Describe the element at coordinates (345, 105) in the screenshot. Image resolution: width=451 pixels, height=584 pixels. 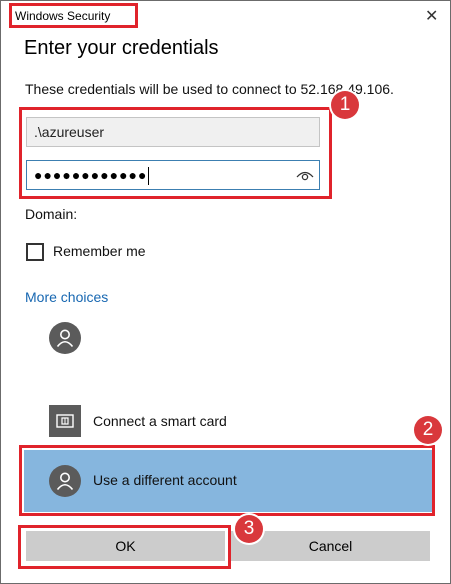
I see `annotation-badge-1: 1` at that location.